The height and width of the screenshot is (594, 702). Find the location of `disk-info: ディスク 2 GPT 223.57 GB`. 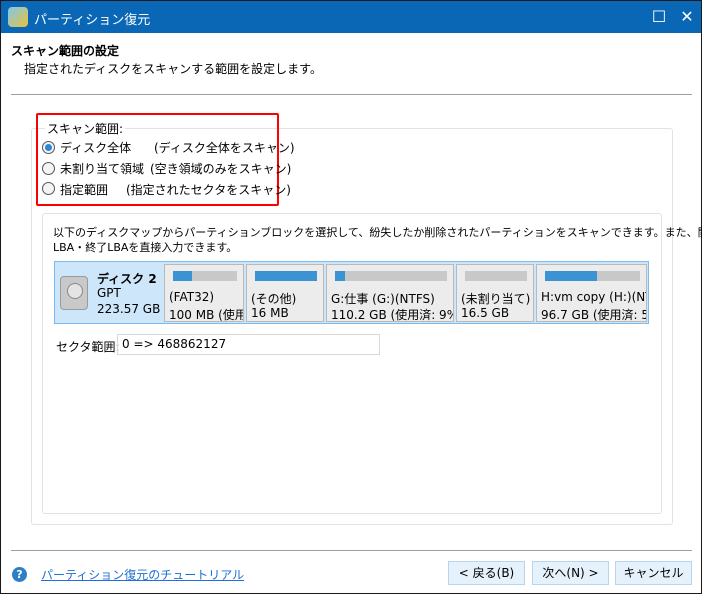

disk-info: ディスク 2 GPT 223.57 GB is located at coordinates (108, 292).